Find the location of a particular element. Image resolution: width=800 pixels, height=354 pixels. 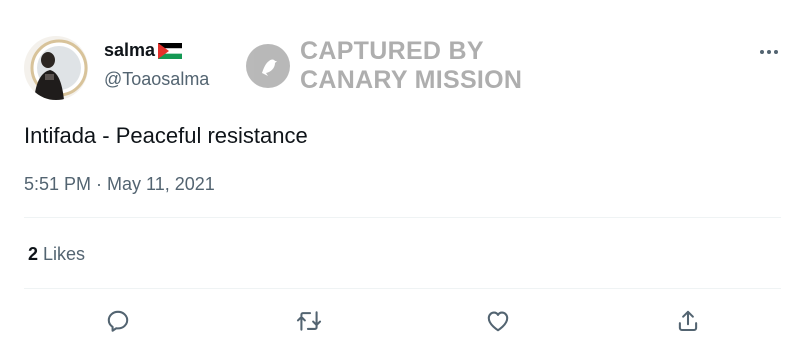

likes-link: 2 Likes is located at coordinates (56, 254).